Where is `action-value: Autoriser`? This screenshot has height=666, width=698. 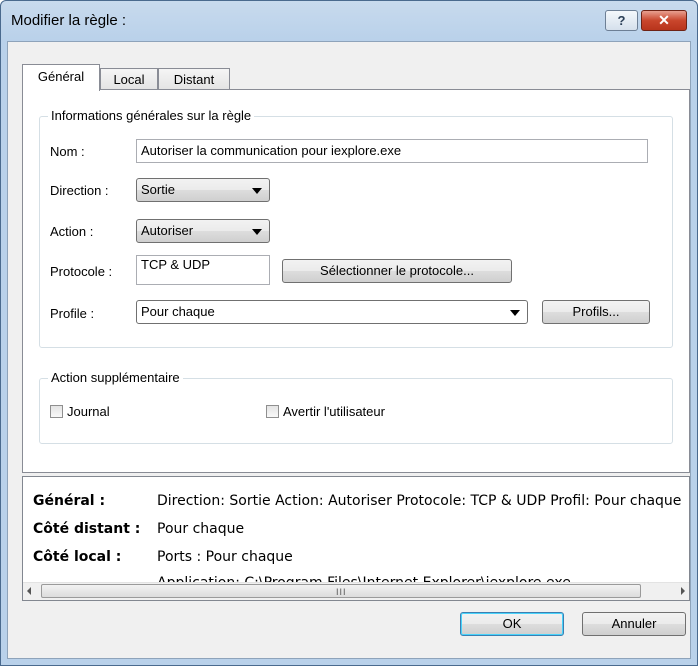 action-value: Autoriser is located at coordinates (167, 230).